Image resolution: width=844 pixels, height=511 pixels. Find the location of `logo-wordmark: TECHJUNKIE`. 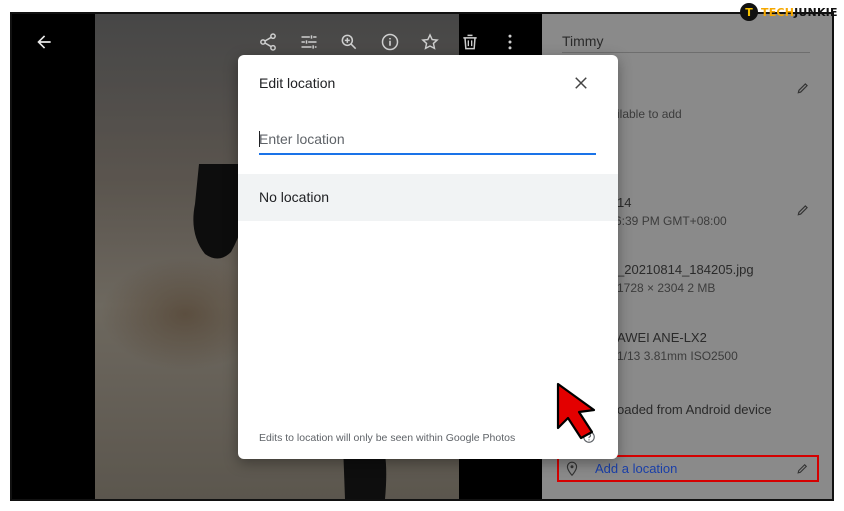

logo-wordmark: TECHJUNKIE is located at coordinates (799, 12).